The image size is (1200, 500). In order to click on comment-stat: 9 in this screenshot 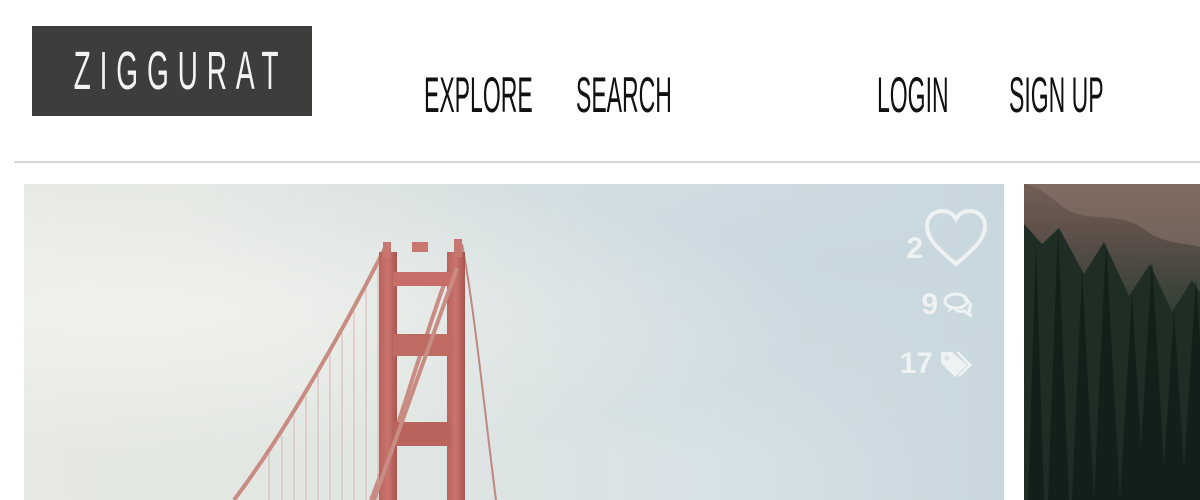, I will do `click(947, 305)`.